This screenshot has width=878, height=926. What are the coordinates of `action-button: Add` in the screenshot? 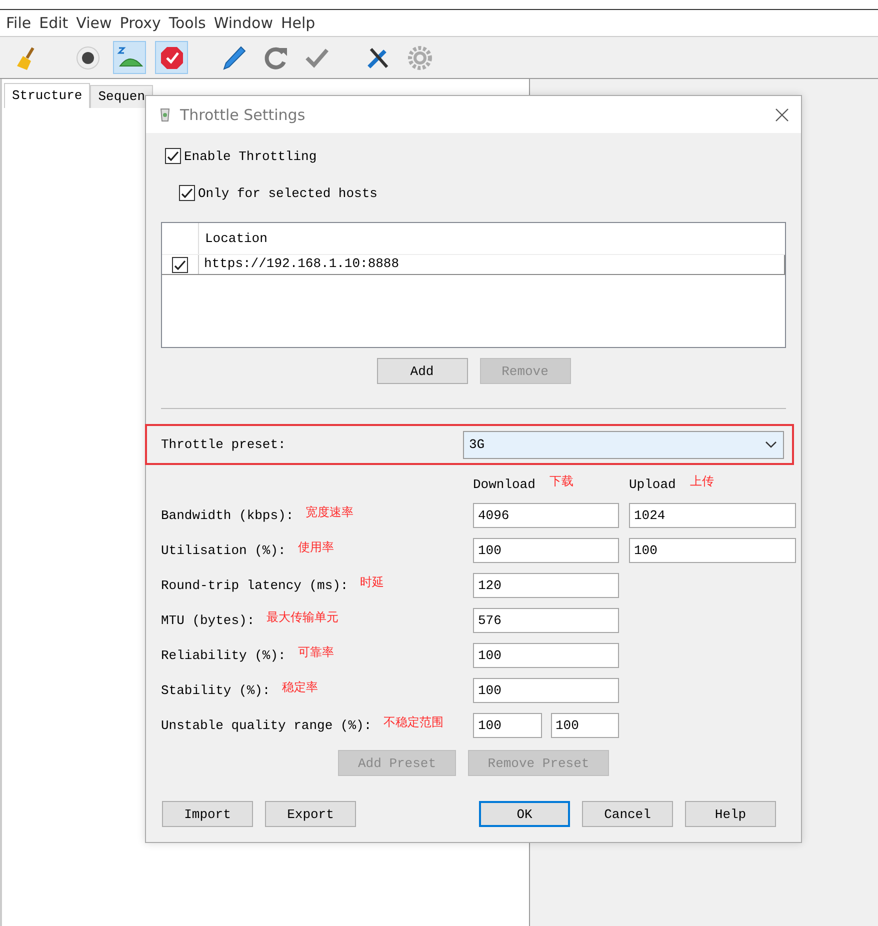 It's located at (422, 371).